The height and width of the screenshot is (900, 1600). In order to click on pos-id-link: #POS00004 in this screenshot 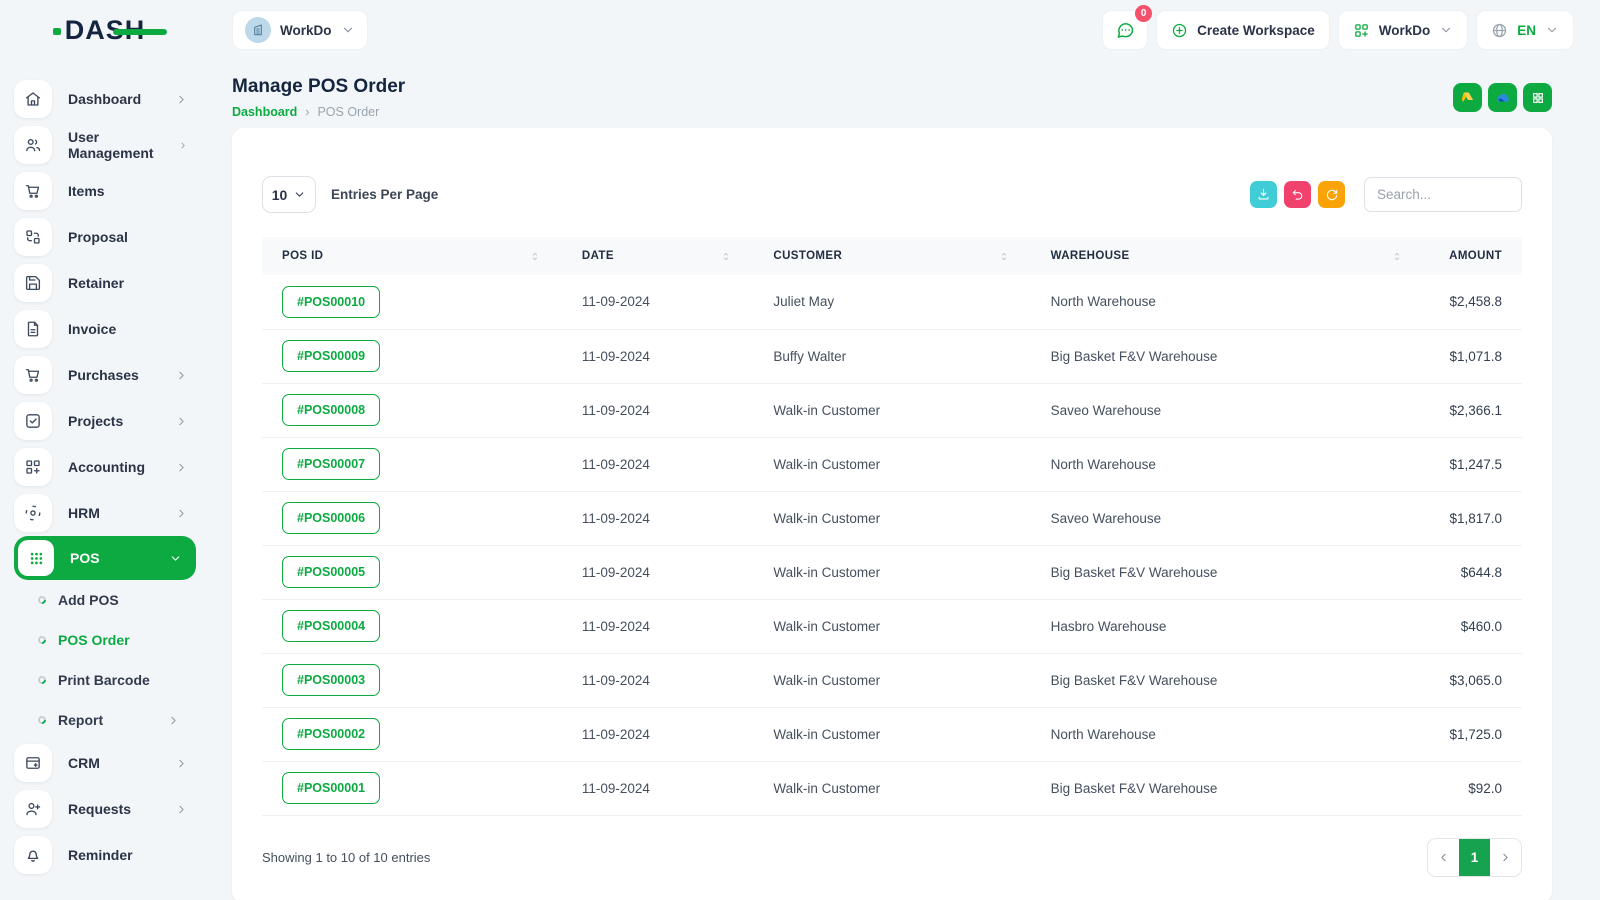, I will do `click(331, 626)`.